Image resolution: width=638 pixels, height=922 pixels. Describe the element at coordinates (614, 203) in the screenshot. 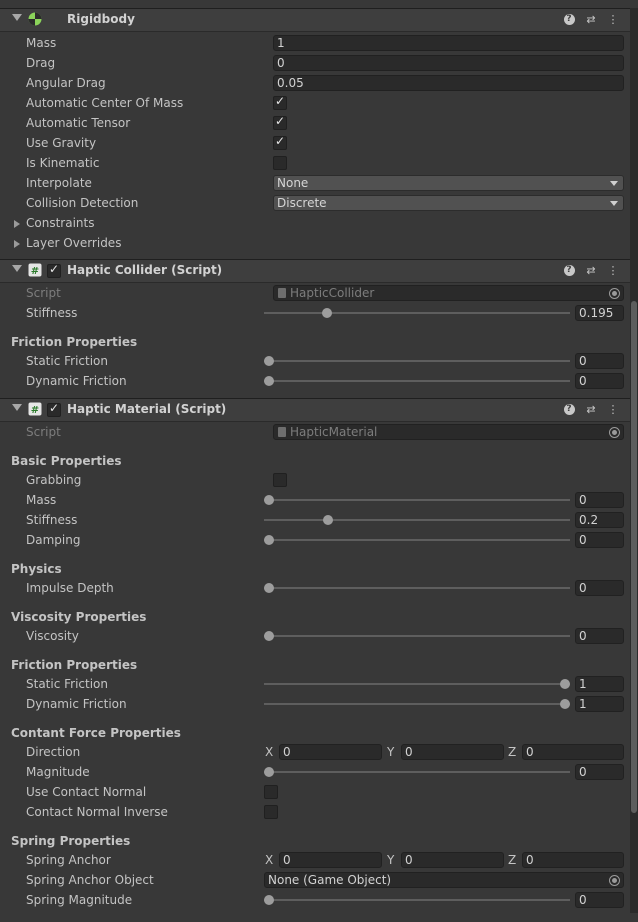

I see `dropdown-arrow-icon` at that location.